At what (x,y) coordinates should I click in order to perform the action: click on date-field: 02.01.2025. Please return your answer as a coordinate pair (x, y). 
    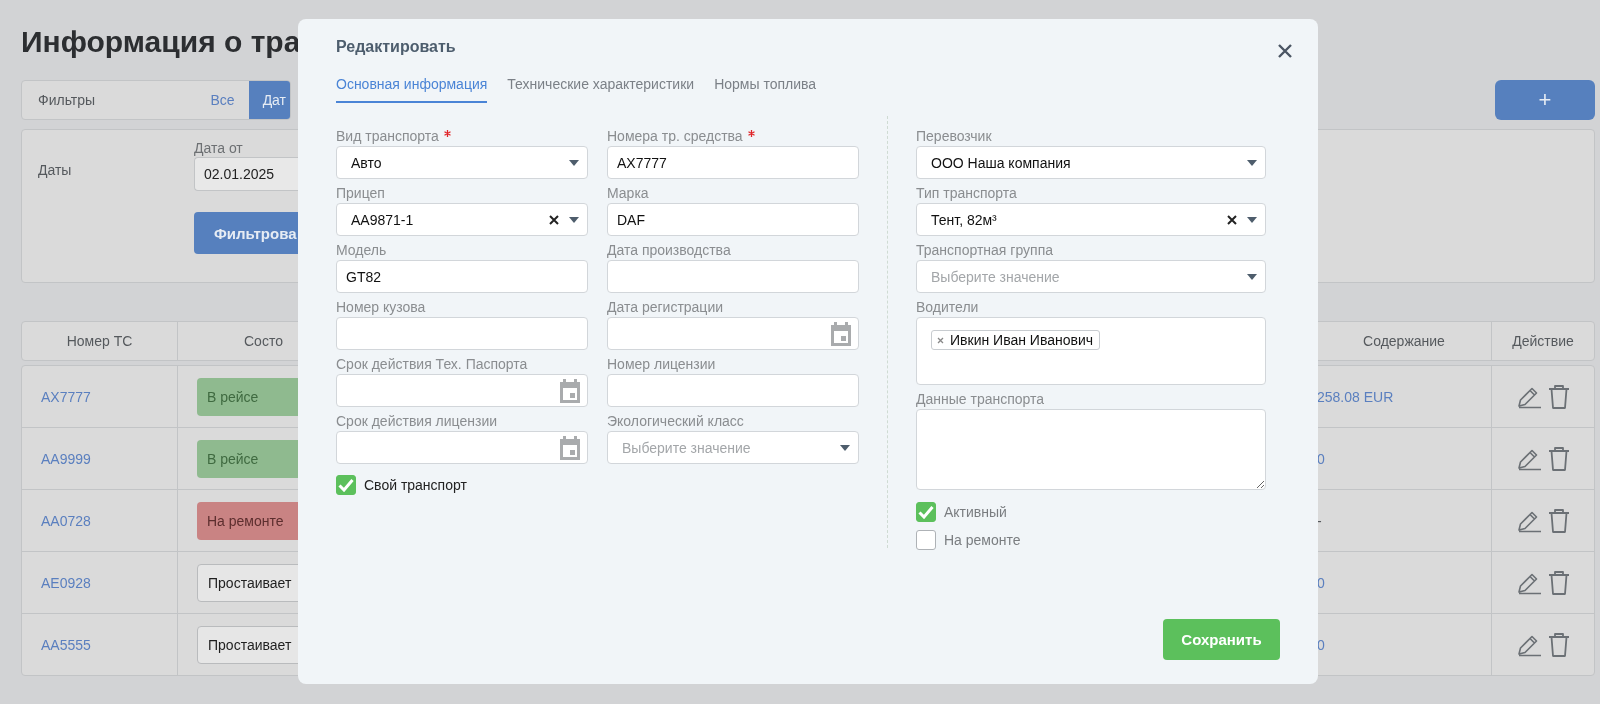
    Looking at the image, I should click on (246, 174).